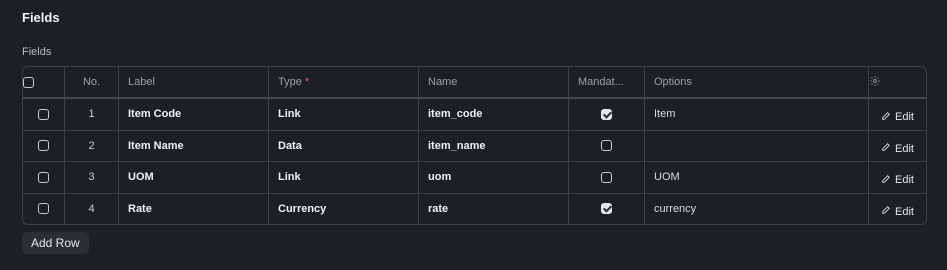  I want to click on table-row: 4 Rate Currency rate currency Edit, so click(474, 209).